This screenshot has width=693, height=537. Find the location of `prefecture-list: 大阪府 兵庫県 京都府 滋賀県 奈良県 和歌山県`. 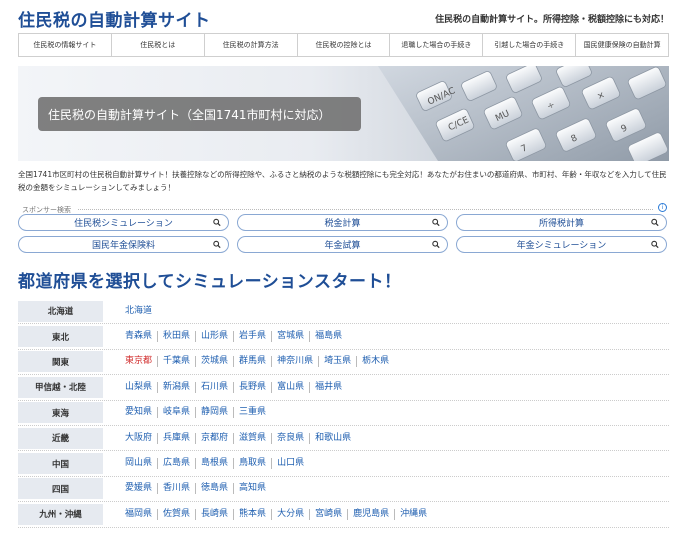

prefecture-list: 大阪府 兵庫県 京都府 滋賀県 奈良県 和歌山県 is located at coordinates (240, 438).